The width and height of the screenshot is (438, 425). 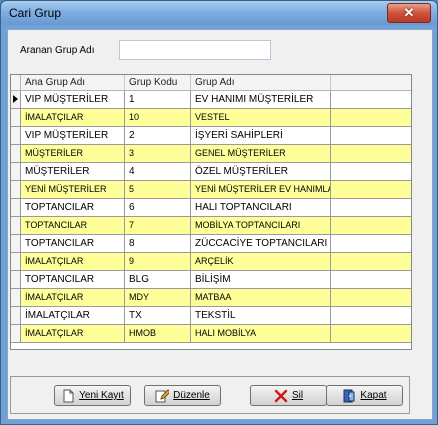 What do you see at coordinates (219, 13) in the screenshot?
I see `title-bar: Cari Grup ✕` at bounding box center [219, 13].